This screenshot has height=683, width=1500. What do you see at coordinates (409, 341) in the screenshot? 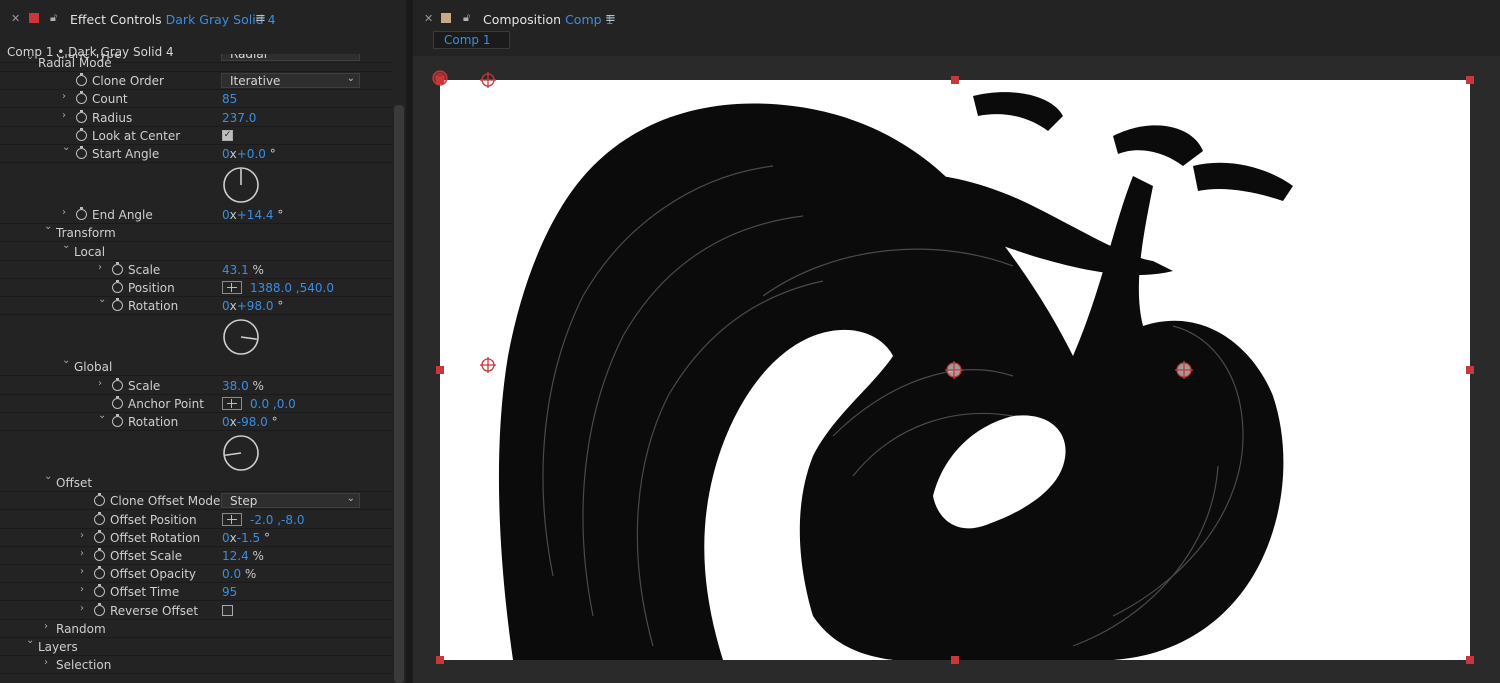
I see `panel-divider` at bounding box center [409, 341].